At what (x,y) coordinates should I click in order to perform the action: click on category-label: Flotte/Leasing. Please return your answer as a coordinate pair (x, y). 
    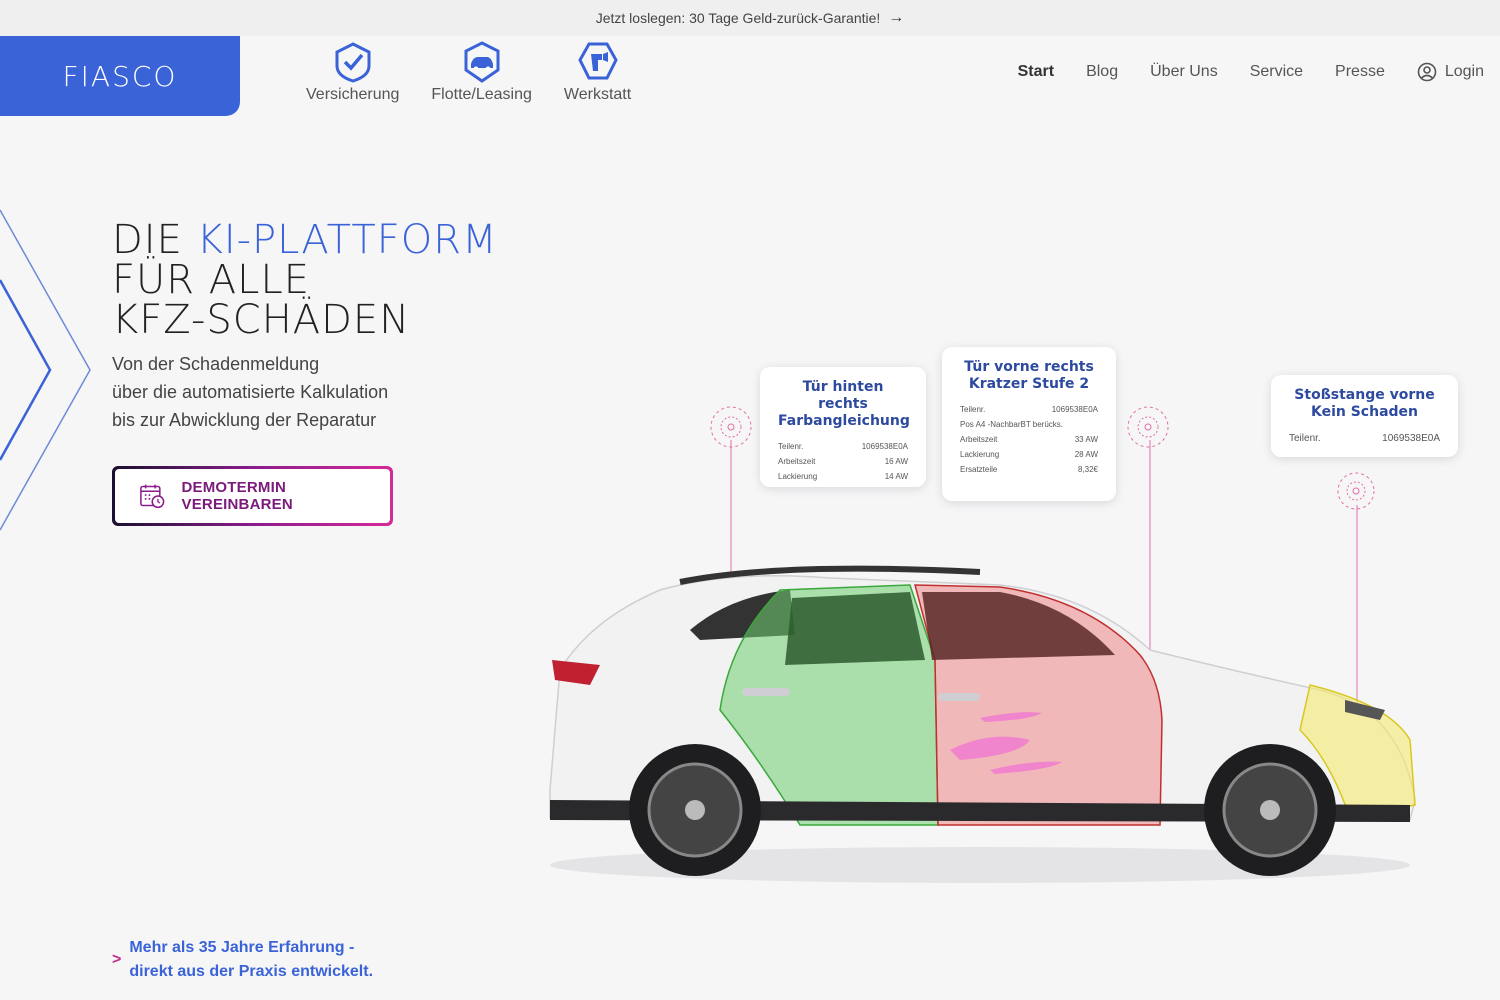
    Looking at the image, I should click on (481, 94).